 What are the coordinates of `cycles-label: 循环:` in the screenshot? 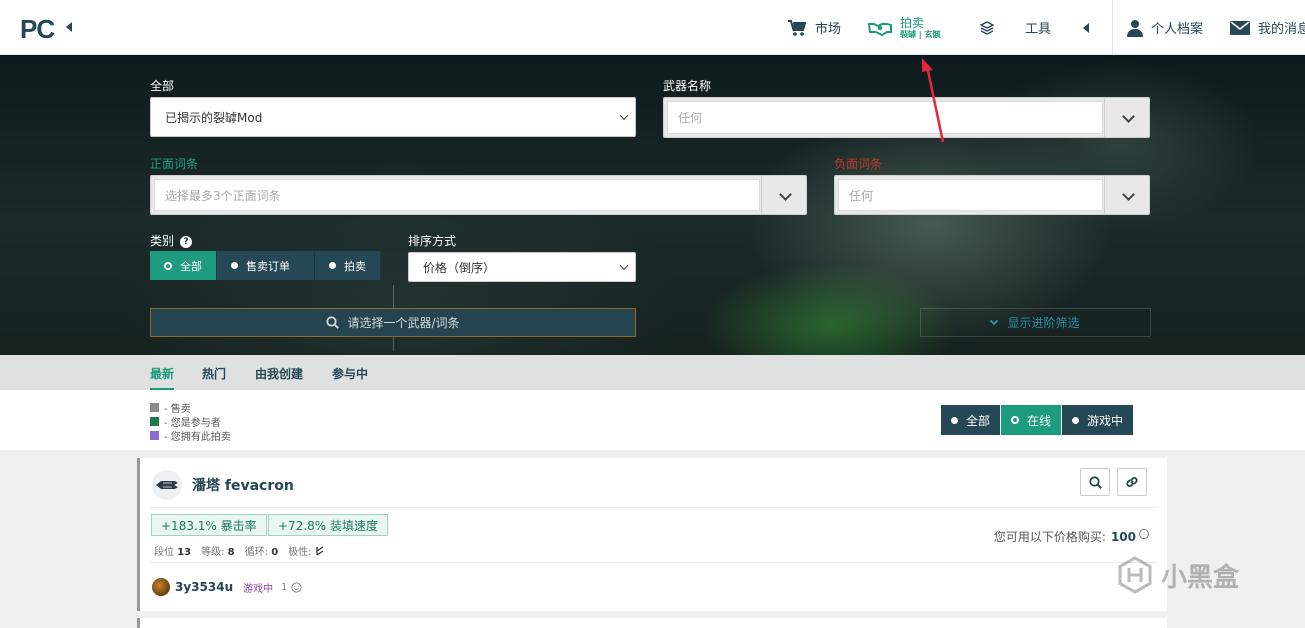 It's located at (256, 552).